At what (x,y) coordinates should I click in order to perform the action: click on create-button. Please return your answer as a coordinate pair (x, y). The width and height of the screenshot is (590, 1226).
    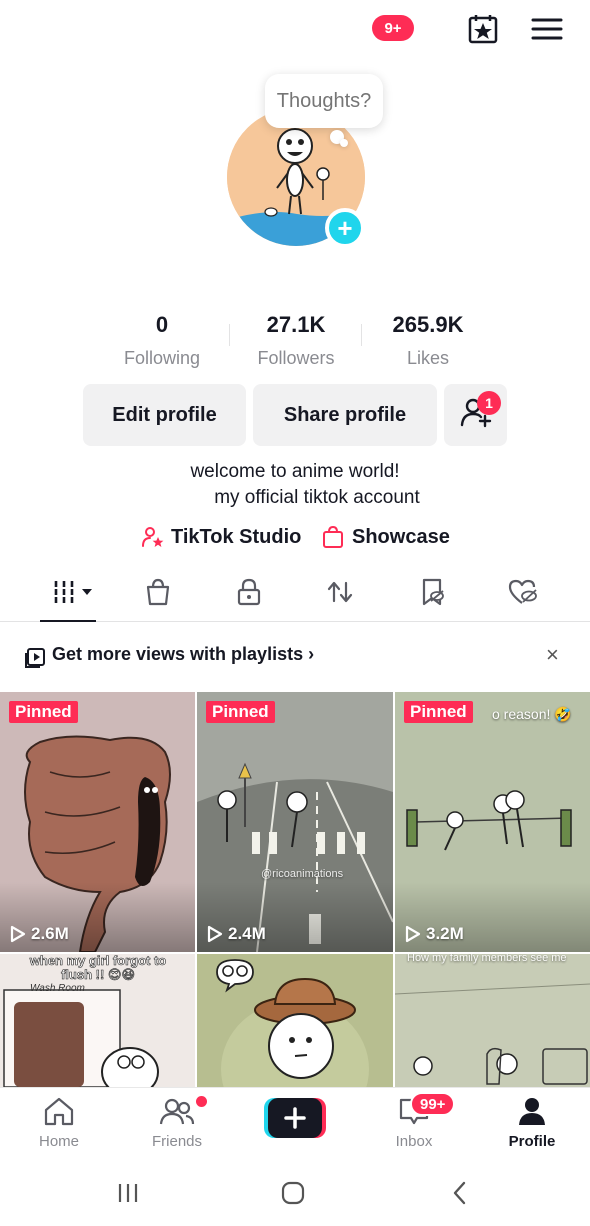
    Looking at the image, I should click on (295, 1118).